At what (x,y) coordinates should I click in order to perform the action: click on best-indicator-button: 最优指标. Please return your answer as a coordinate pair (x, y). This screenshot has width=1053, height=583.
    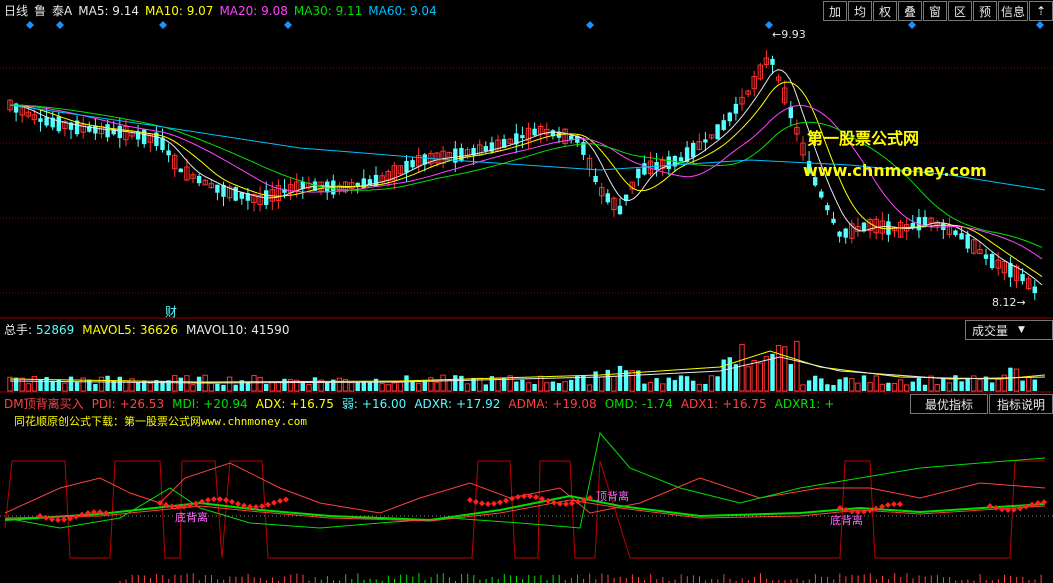
    Looking at the image, I should click on (949, 404).